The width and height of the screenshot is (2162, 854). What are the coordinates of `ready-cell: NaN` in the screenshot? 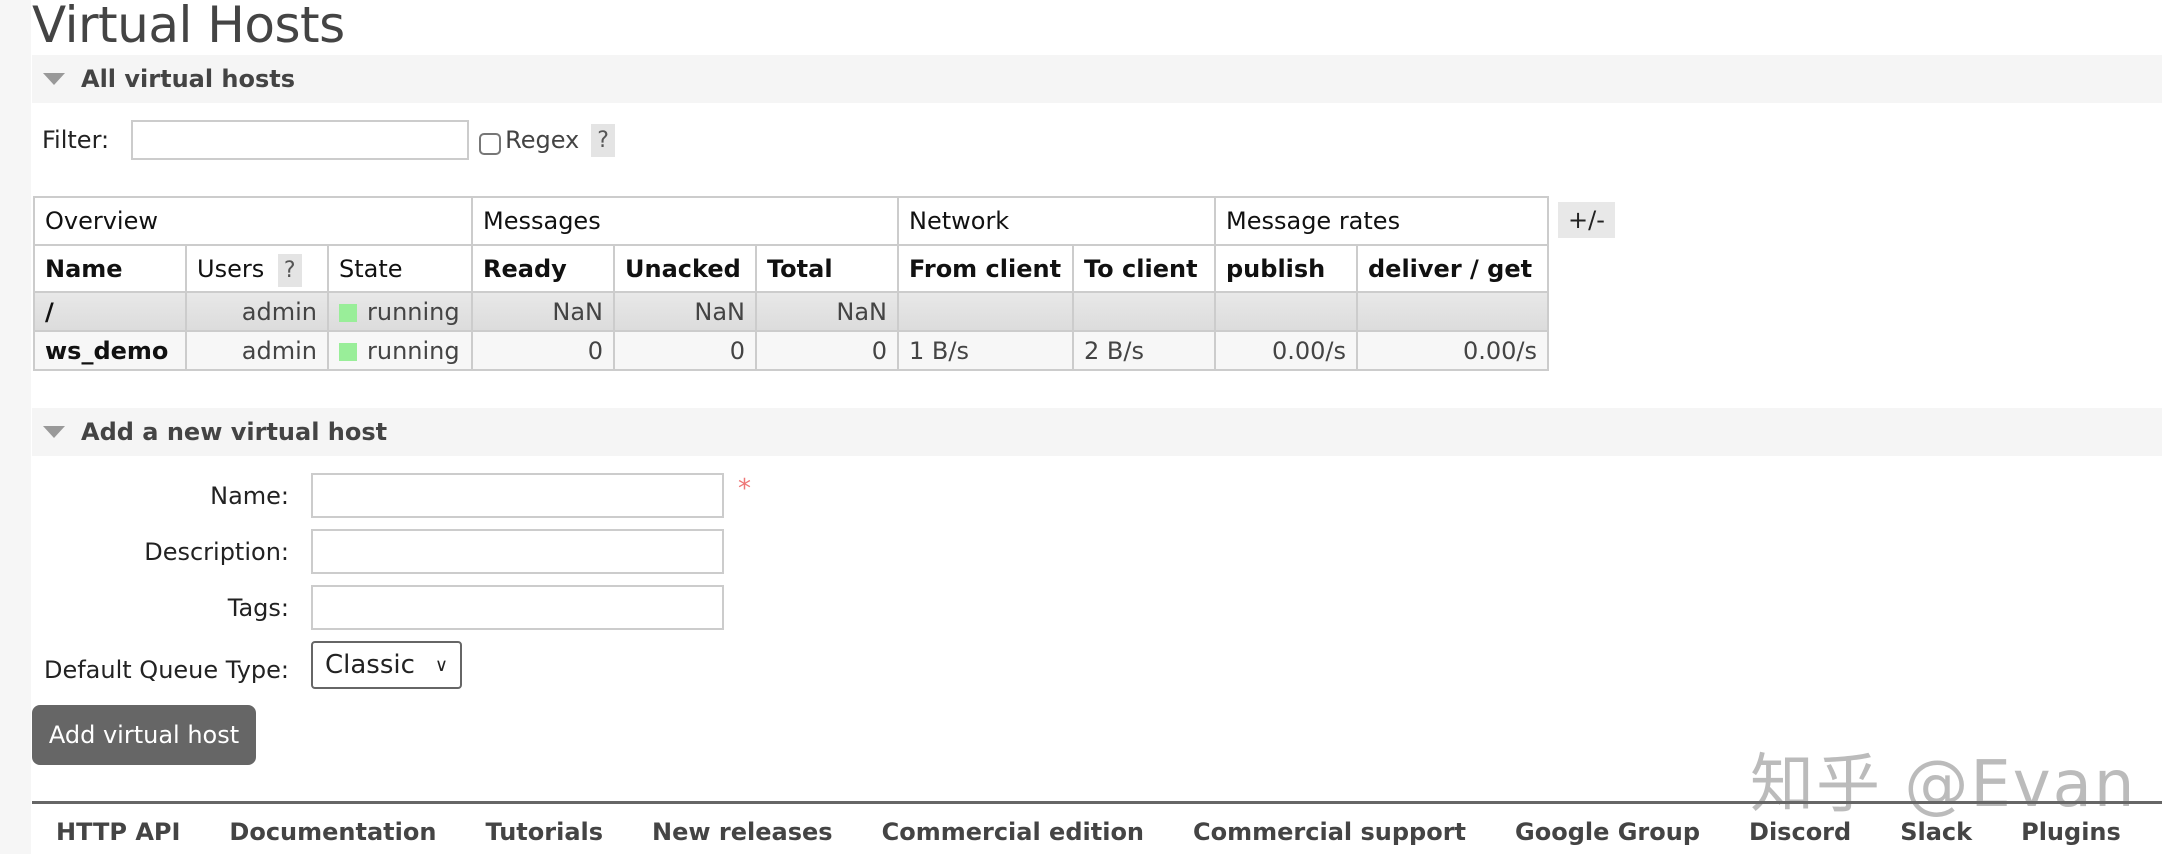 It's located at (543, 311).